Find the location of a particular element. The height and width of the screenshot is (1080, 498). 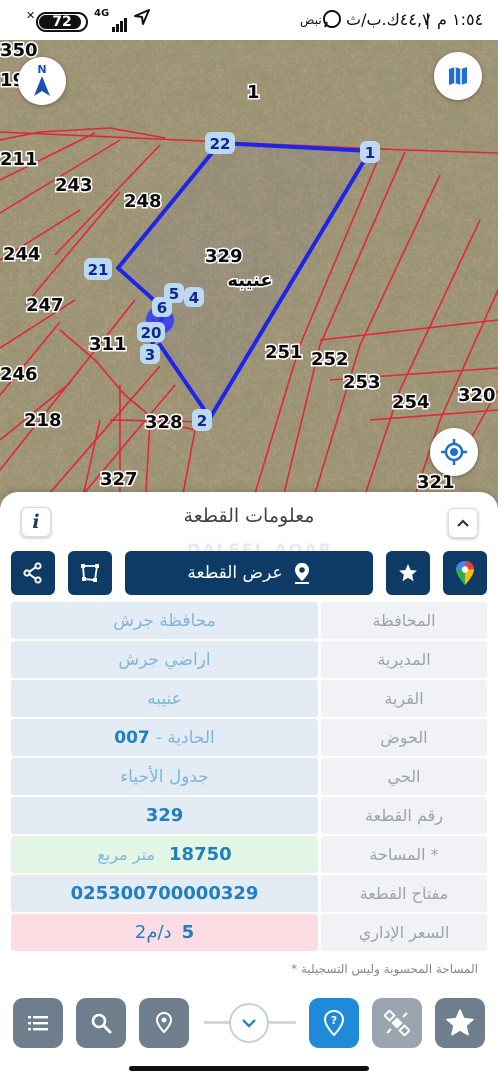

parcel-label: 218 is located at coordinates (43, 420).